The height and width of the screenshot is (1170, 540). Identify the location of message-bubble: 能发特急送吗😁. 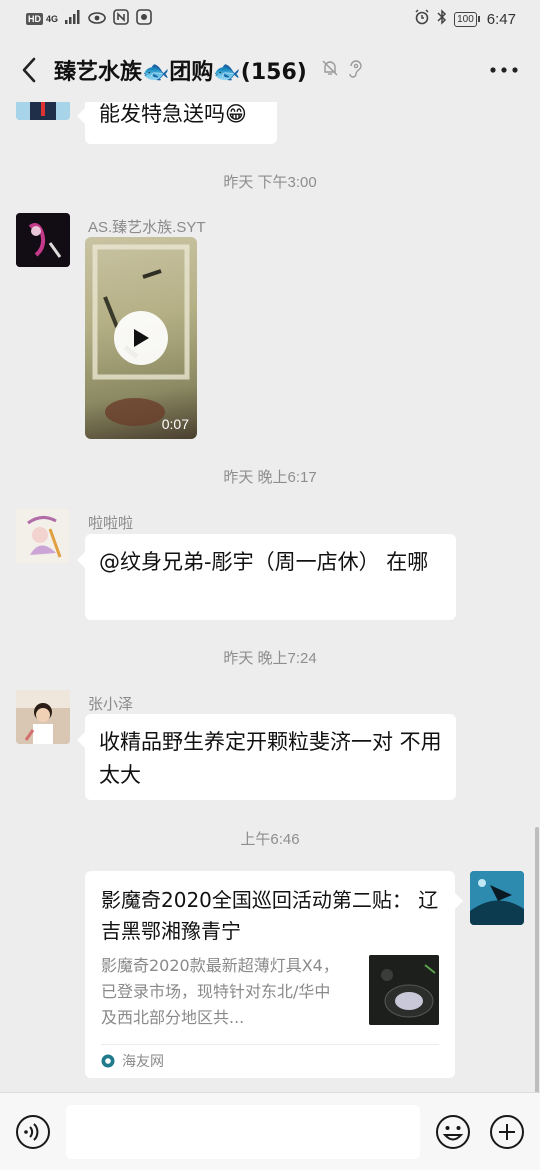
(177, 123).